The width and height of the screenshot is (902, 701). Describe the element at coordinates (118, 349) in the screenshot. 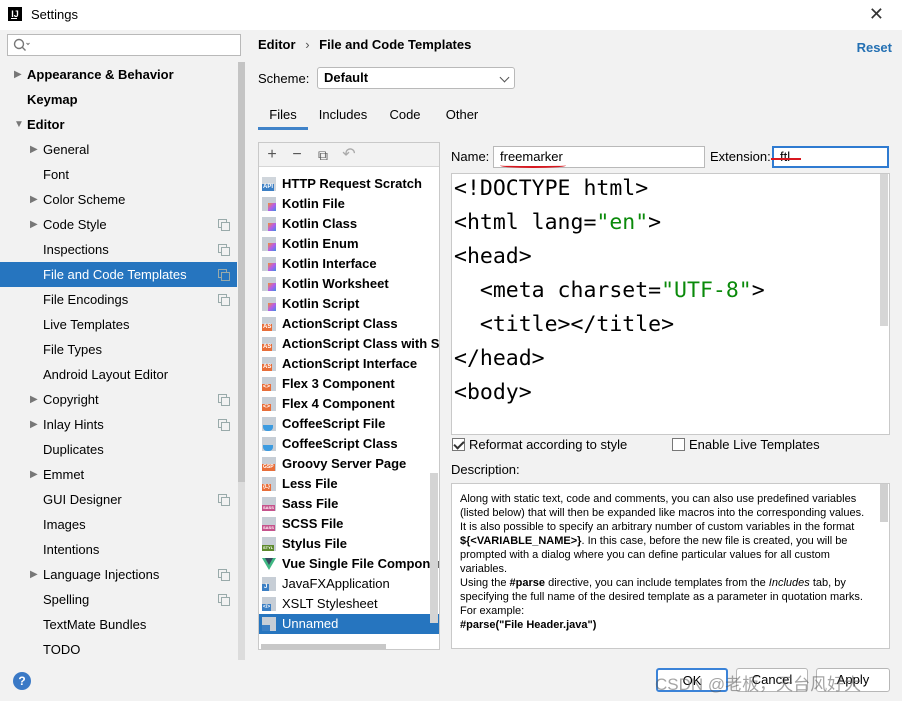

I see `sidebar-item: File Types` at that location.